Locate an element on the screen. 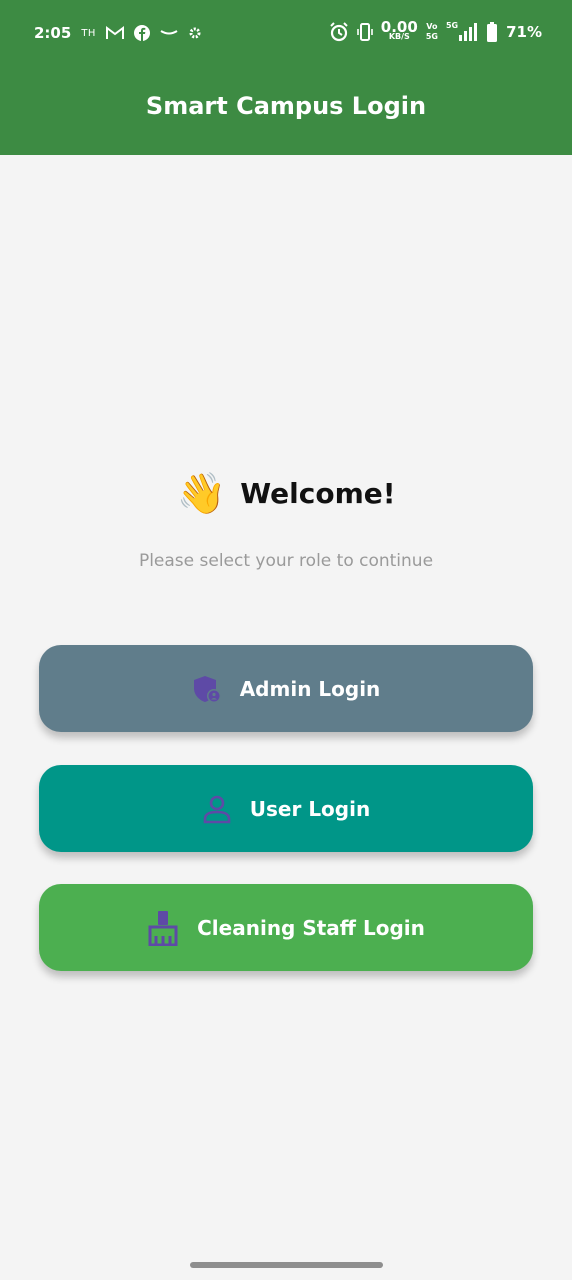  signal-icon: 5G is located at coordinates (461, 30).